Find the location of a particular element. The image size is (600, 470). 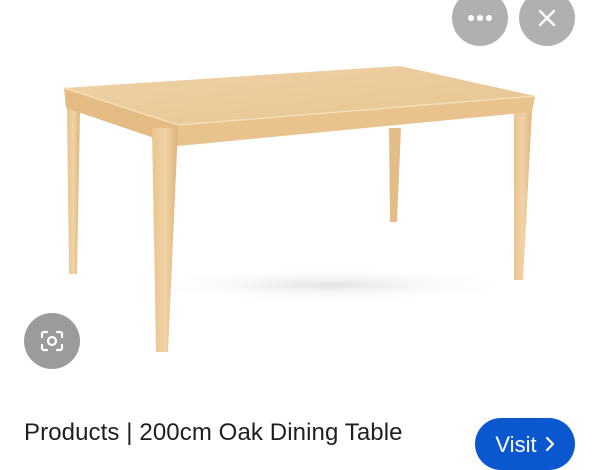

visit-button: Visit is located at coordinates (525, 444).